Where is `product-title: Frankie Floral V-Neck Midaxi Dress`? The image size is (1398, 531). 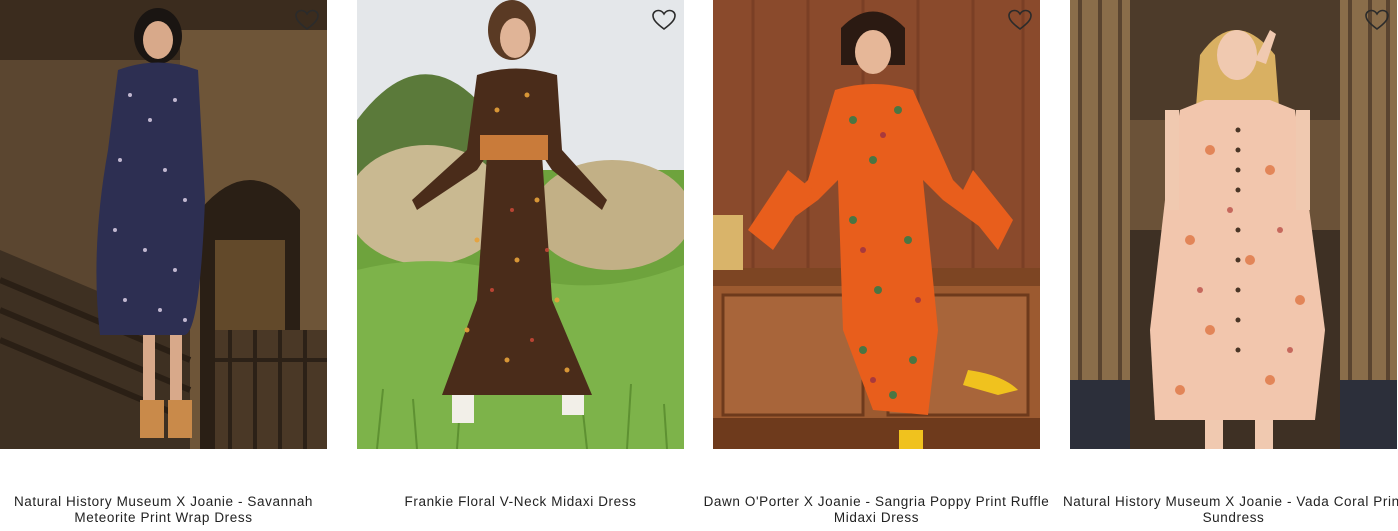
product-title: Frankie Floral V-Neck Midaxi Dress is located at coordinates (520, 502).